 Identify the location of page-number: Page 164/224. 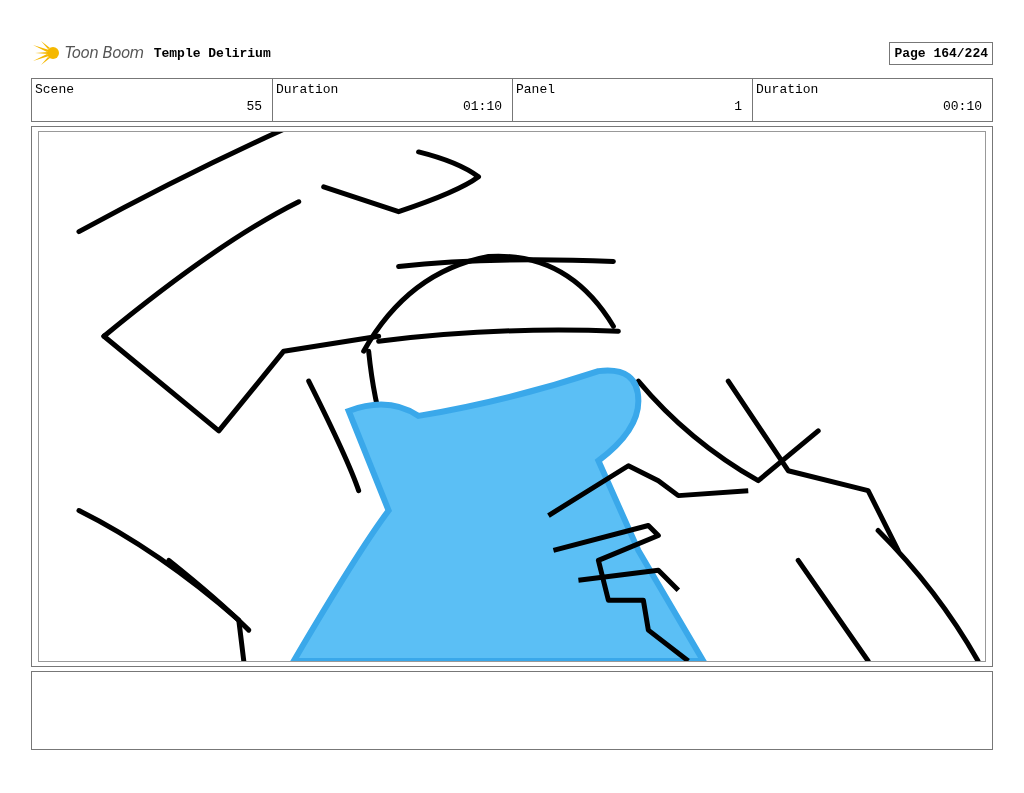
(941, 53).